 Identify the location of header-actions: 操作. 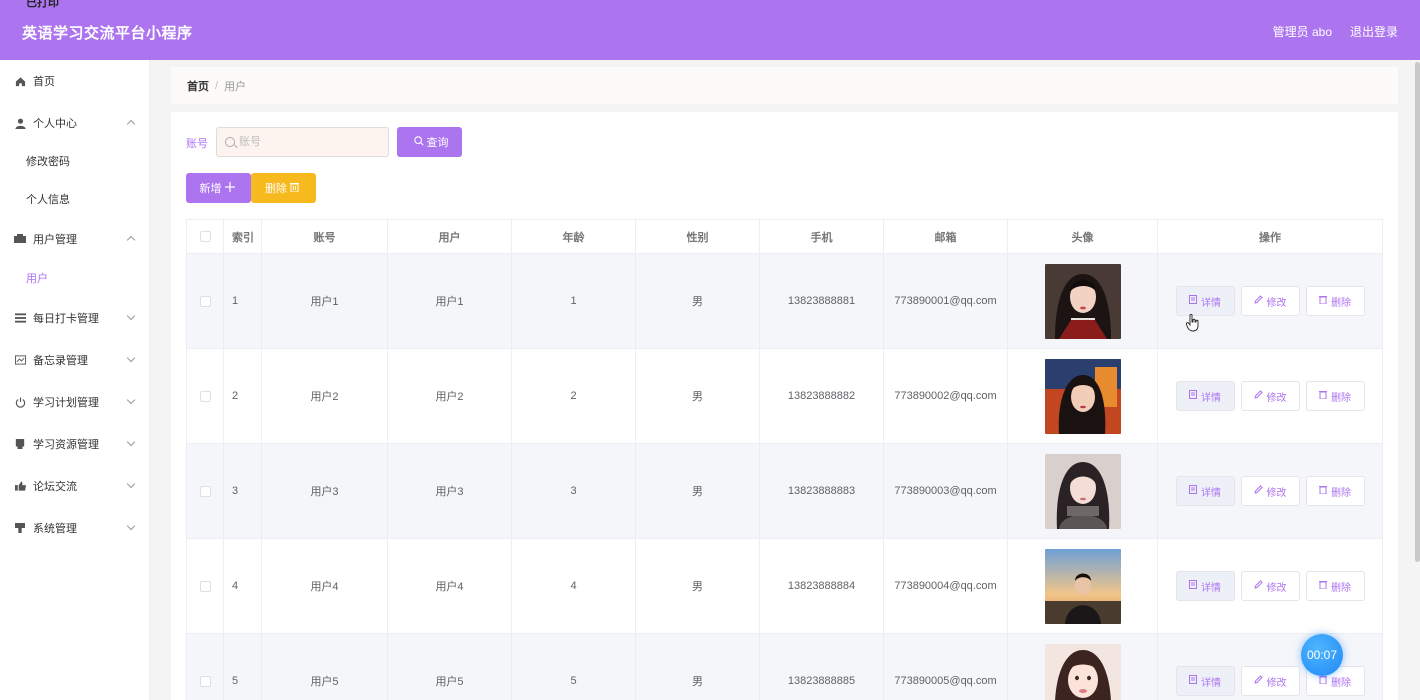
(1270, 236).